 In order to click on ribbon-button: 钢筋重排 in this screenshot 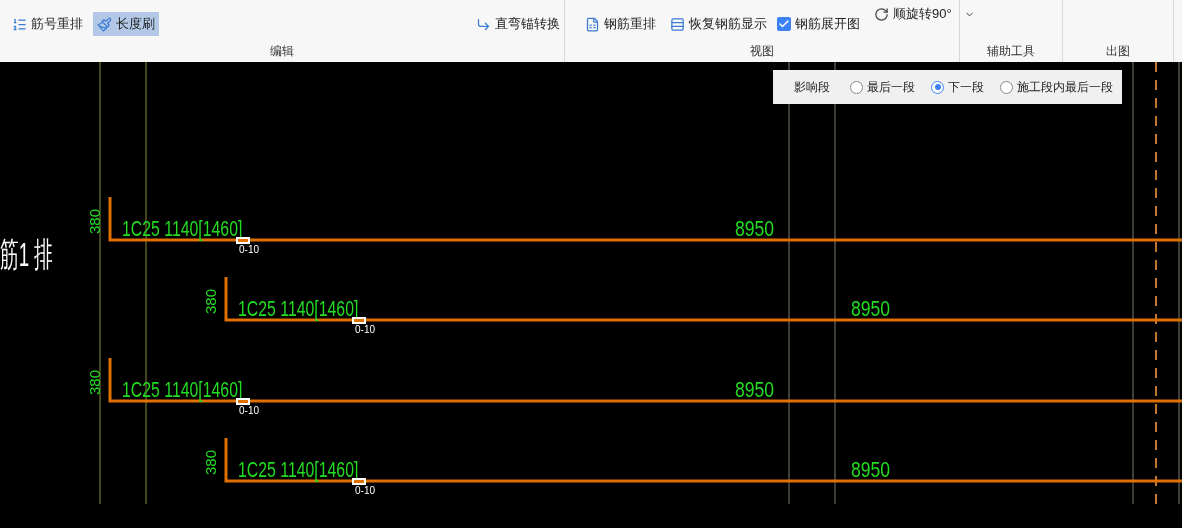, I will do `click(620, 24)`.